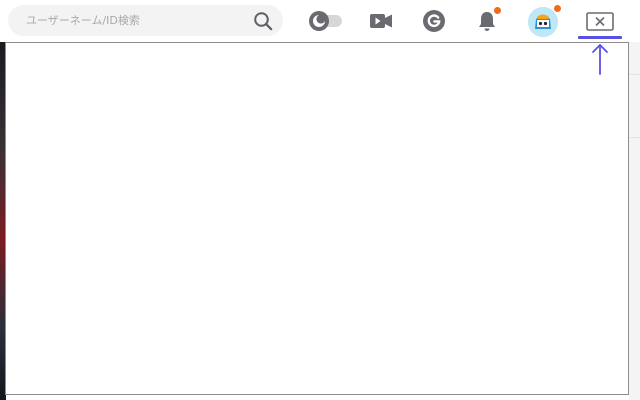 Image resolution: width=640 pixels, height=400 pixels. Describe the element at coordinates (136, 20) in the screenshot. I see `search-input` at that location.